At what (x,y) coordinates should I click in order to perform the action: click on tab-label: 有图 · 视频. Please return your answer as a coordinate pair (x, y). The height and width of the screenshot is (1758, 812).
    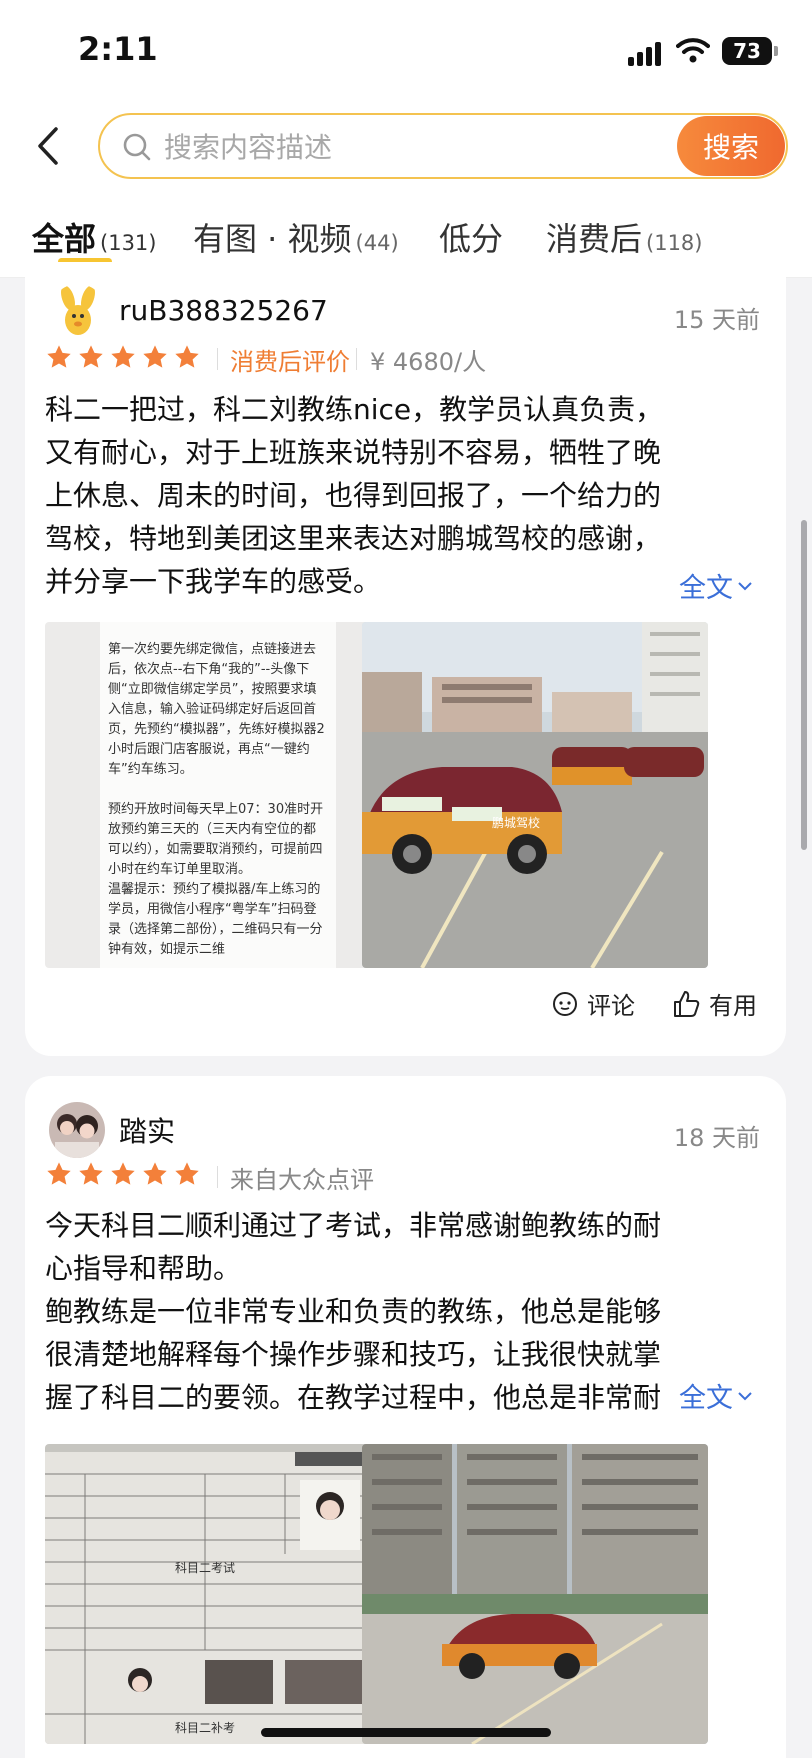
    Looking at the image, I should click on (272, 239).